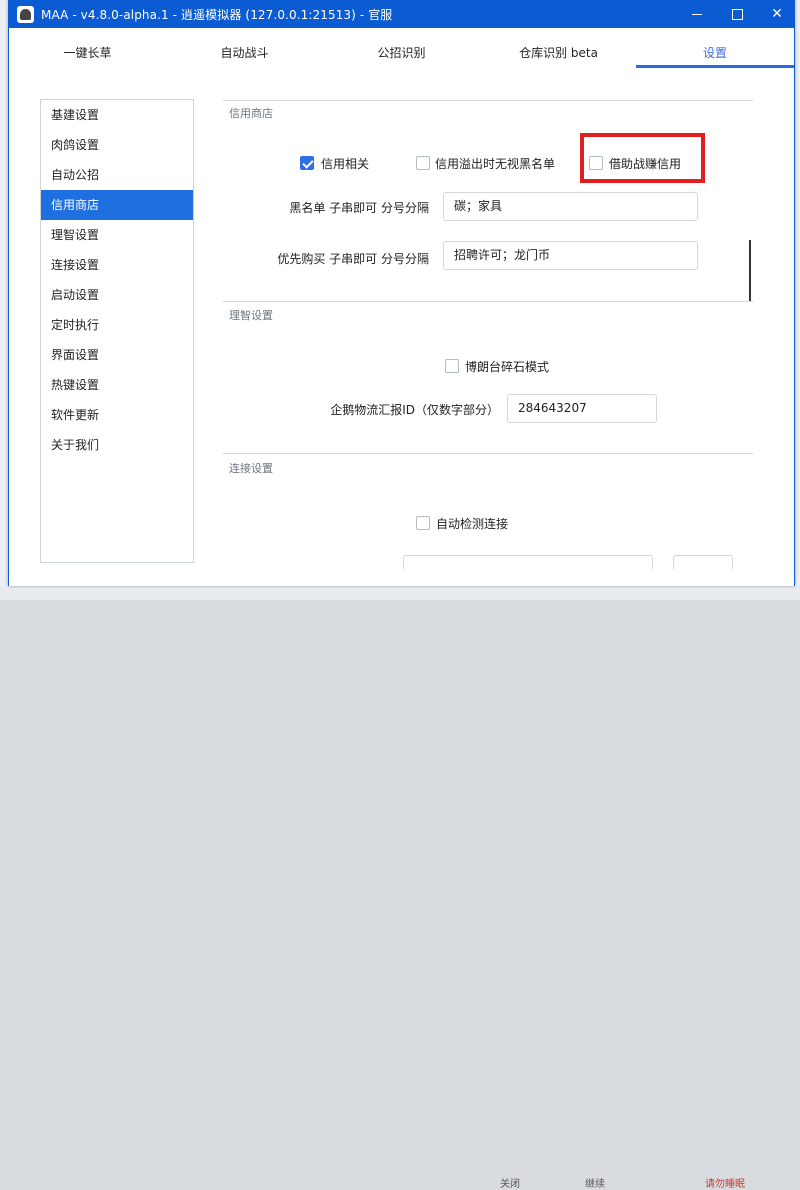 The image size is (800, 1190). I want to click on tab-auto-battle: 自动战斗, so click(244, 48).